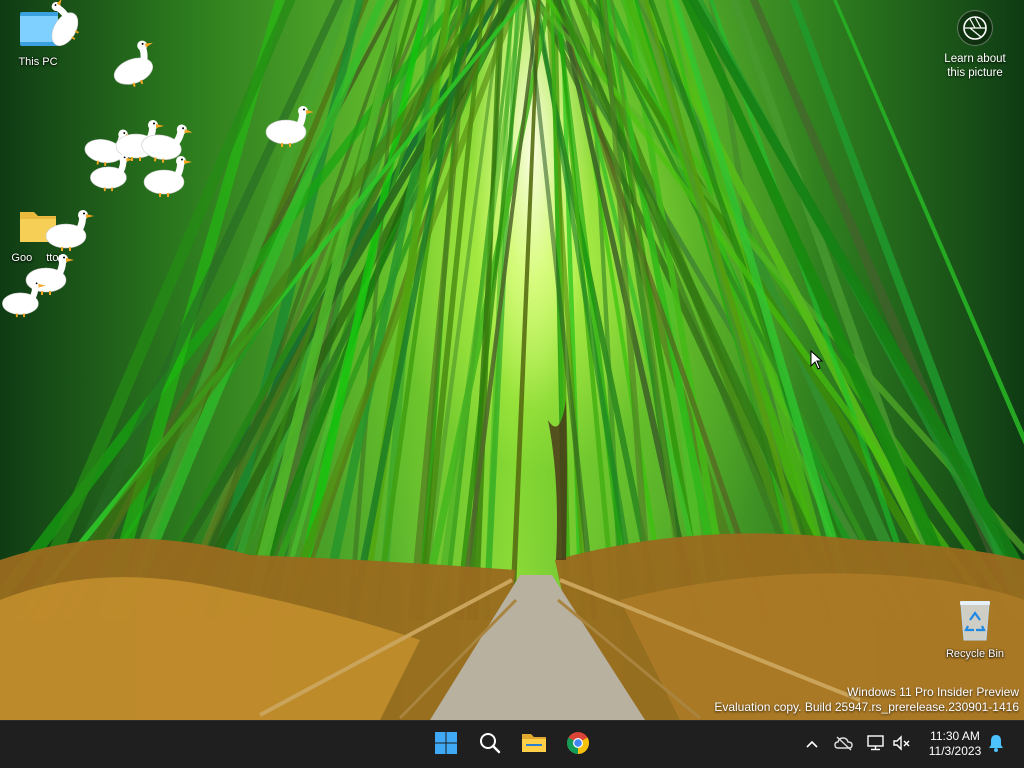 This screenshot has width=1024, height=768. I want to click on notifications-button, so click(996, 745).